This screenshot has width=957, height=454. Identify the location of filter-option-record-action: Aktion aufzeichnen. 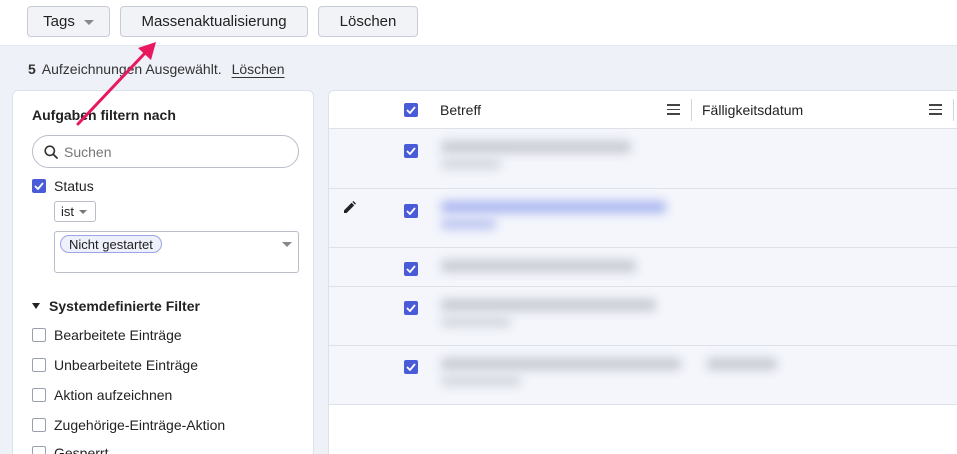
(102, 395).